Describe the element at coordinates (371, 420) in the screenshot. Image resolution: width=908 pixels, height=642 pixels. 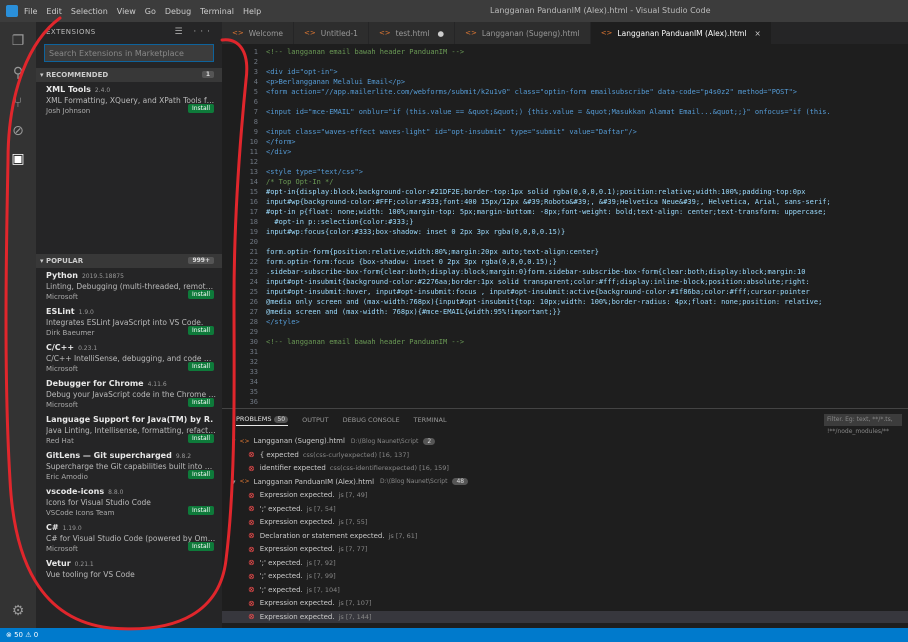
I see `tab-debug-console: DEBUG CONSOLE` at that location.